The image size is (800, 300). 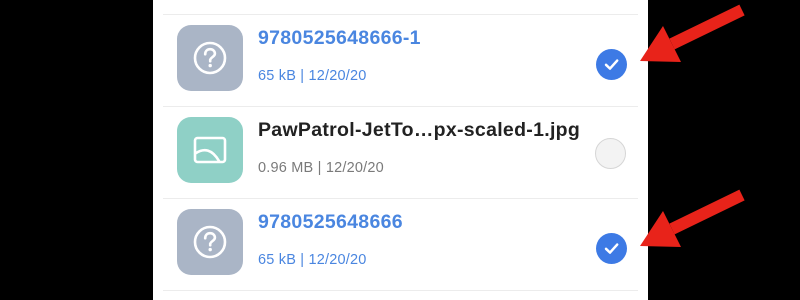 I want to click on file-name: PawPatrol-JetTo…px-scaled-1.jpg, so click(x=419, y=130).